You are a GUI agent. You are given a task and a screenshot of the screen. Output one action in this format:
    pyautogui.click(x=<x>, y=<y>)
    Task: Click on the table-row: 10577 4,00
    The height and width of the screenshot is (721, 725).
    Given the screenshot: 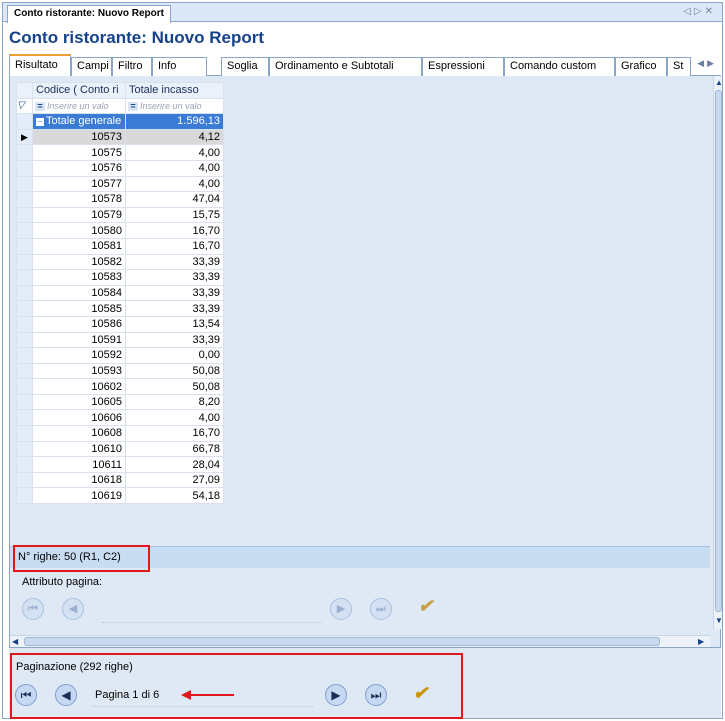 What is the action you would take?
    pyautogui.click(x=120, y=184)
    